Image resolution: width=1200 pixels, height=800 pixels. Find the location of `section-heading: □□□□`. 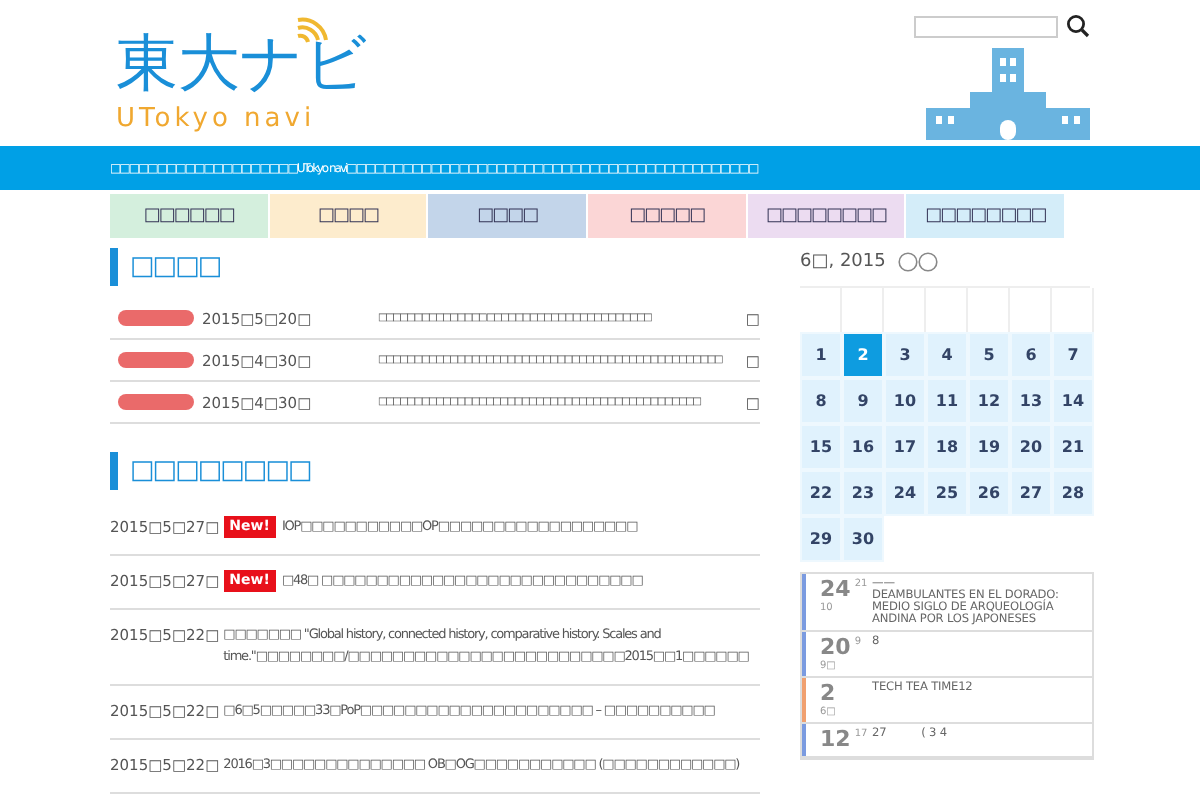

section-heading: □□□□ is located at coordinates (175, 267).